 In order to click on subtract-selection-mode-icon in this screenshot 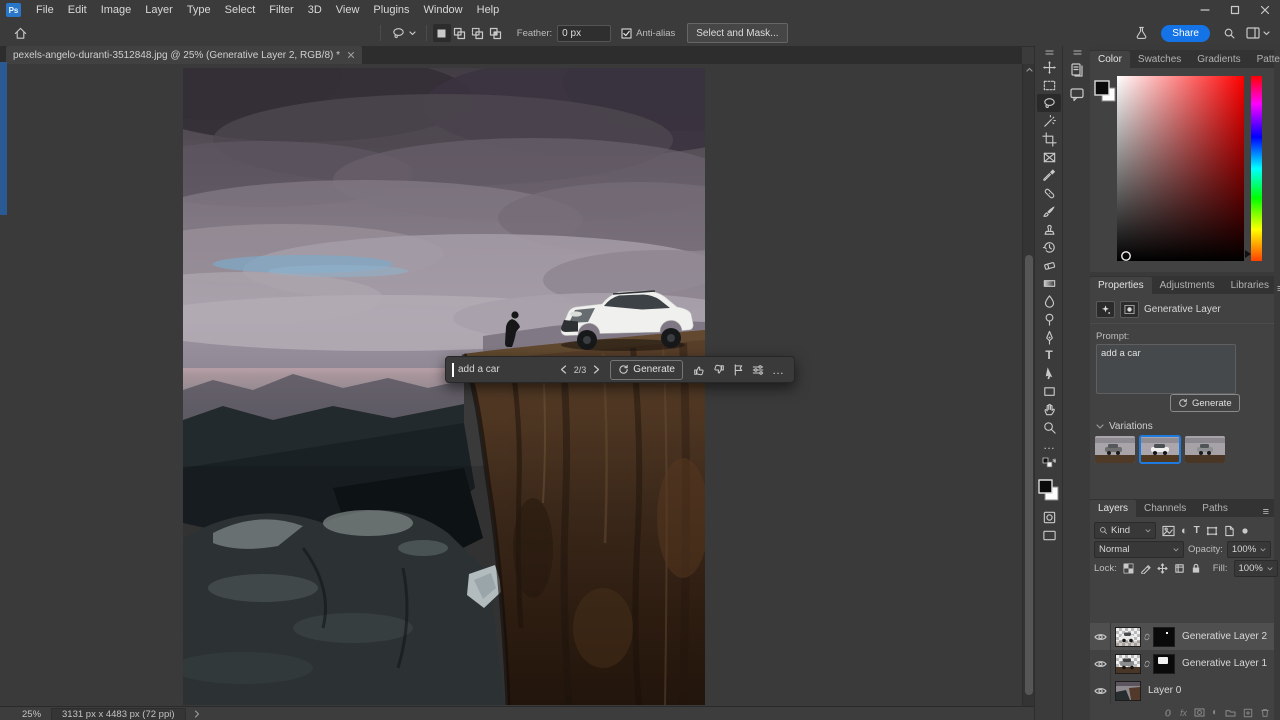, I will do `click(478, 33)`.